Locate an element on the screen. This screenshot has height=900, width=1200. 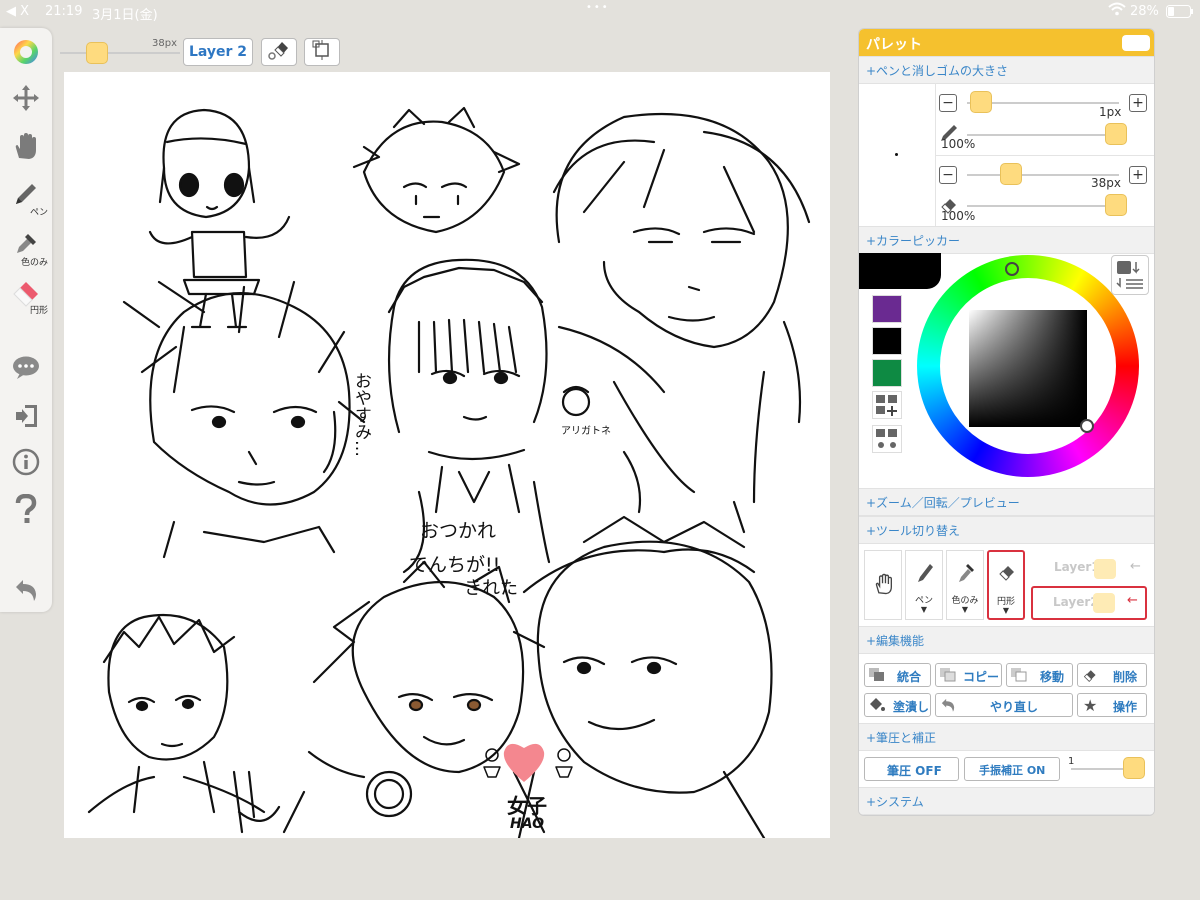
color-swatch-green is located at coordinates (887, 373).